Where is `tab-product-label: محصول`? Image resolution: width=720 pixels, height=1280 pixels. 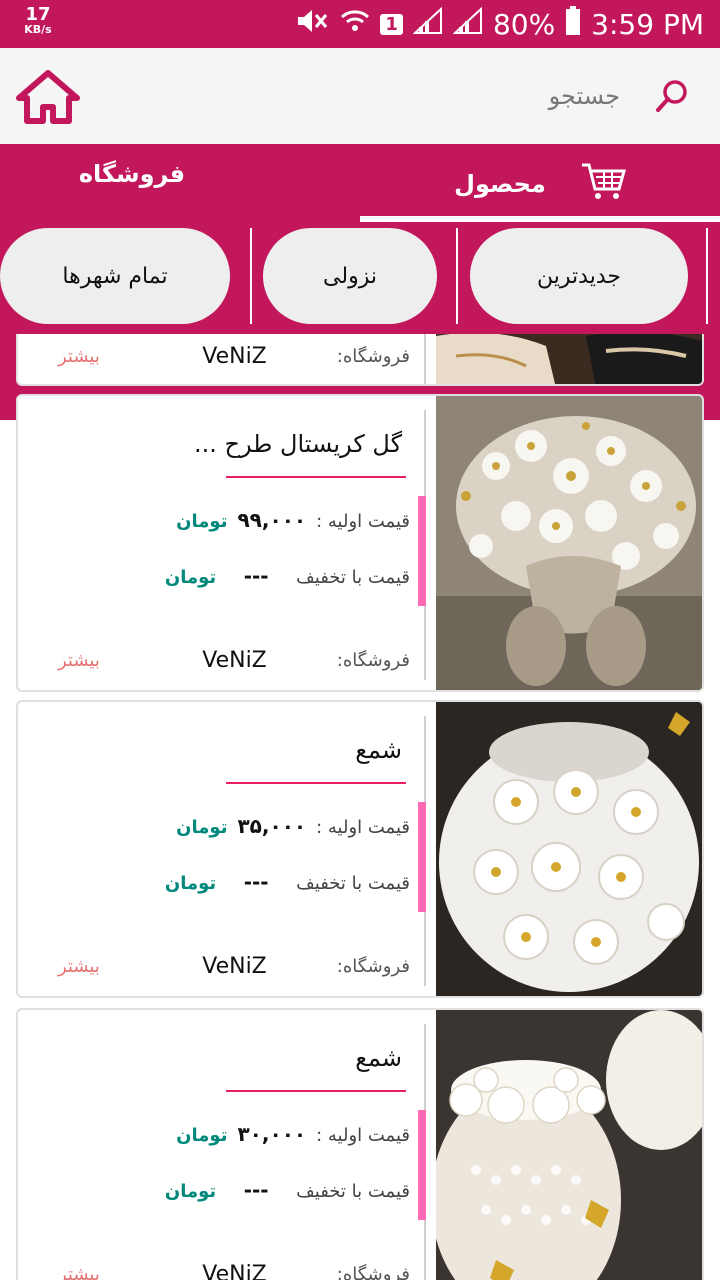 tab-product-label: محصول is located at coordinates (500, 184).